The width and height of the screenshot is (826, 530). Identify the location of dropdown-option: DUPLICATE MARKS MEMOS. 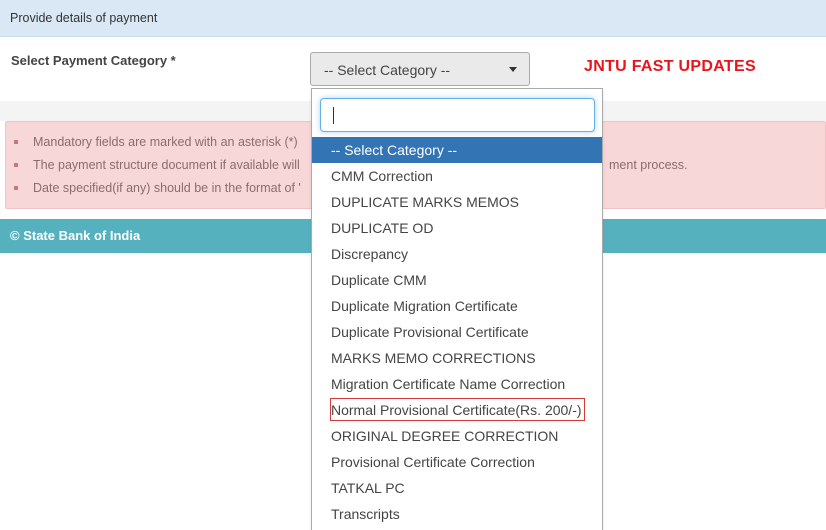
(457, 202).